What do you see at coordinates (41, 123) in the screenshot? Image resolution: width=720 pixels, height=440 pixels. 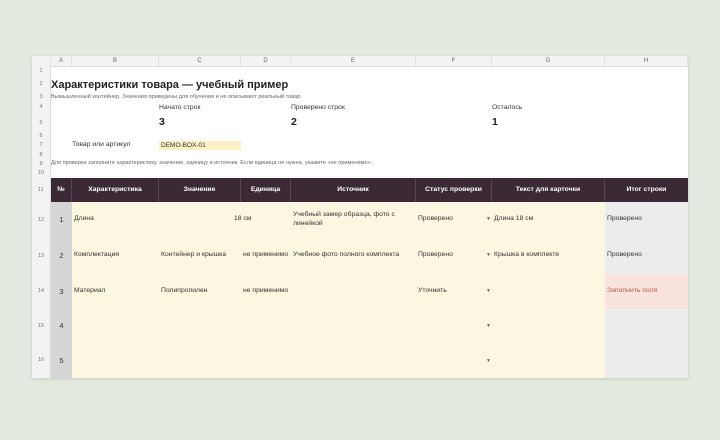 I see `row-header: 5` at bounding box center [41, 123].